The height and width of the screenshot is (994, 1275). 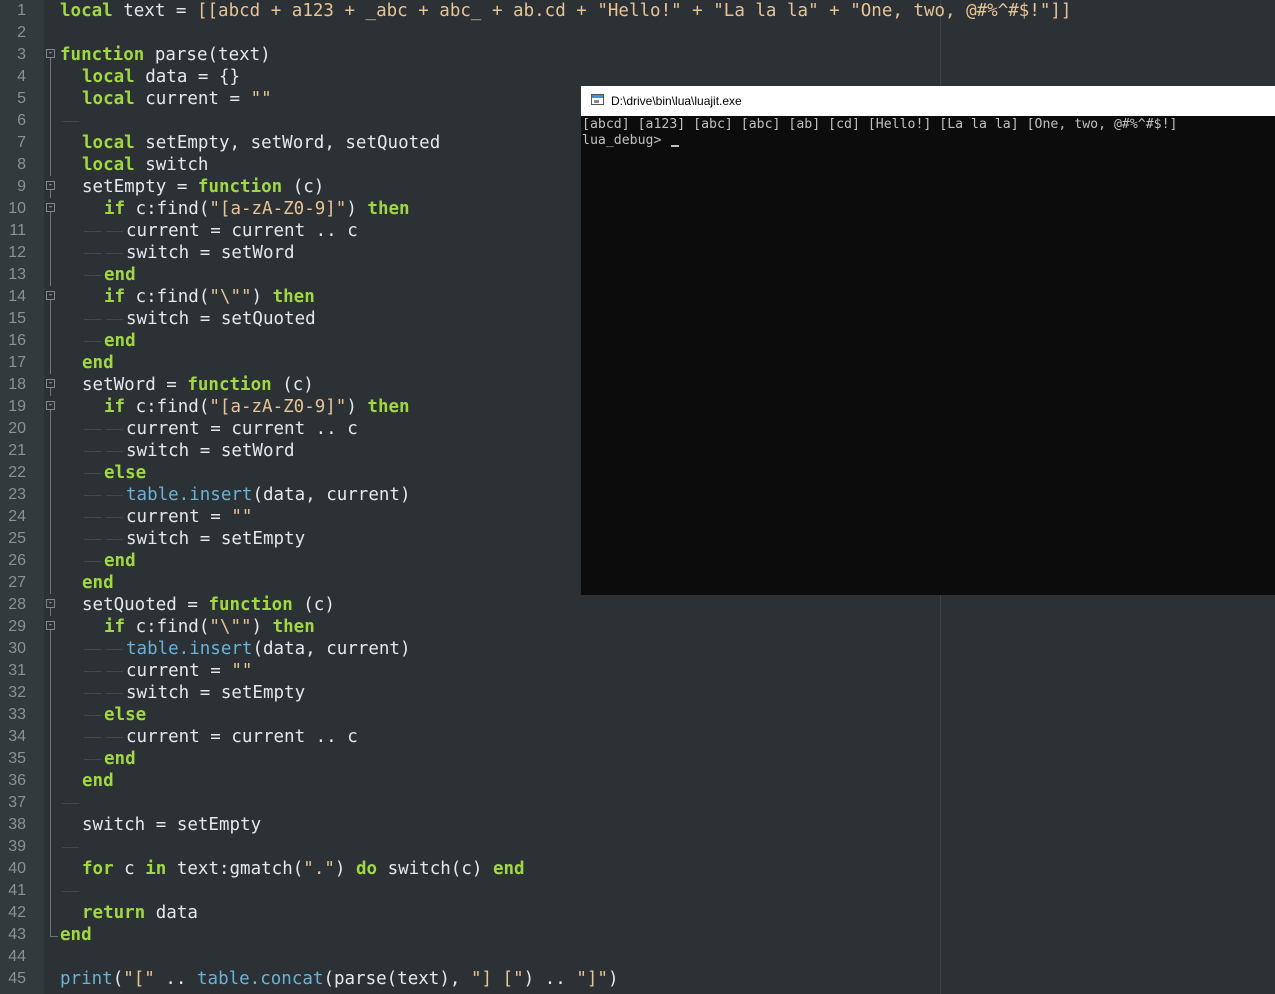 I want to click on line-number: 25, so click(x=17, y=538).